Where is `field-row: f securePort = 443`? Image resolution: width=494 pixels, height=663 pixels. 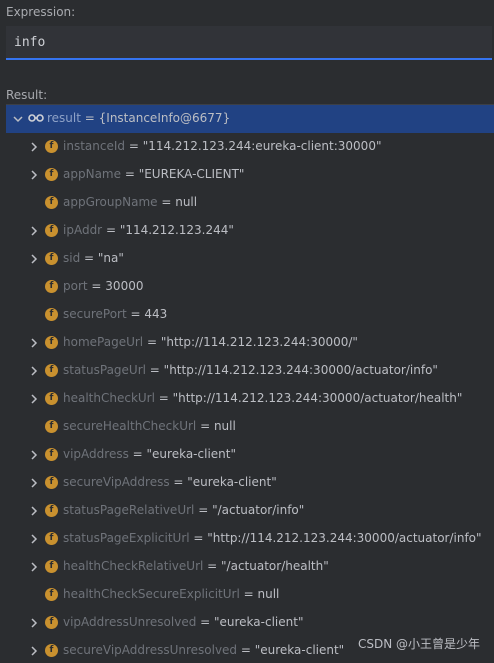
field-row: f securePort = 443 is located at coordinates (250, 315).